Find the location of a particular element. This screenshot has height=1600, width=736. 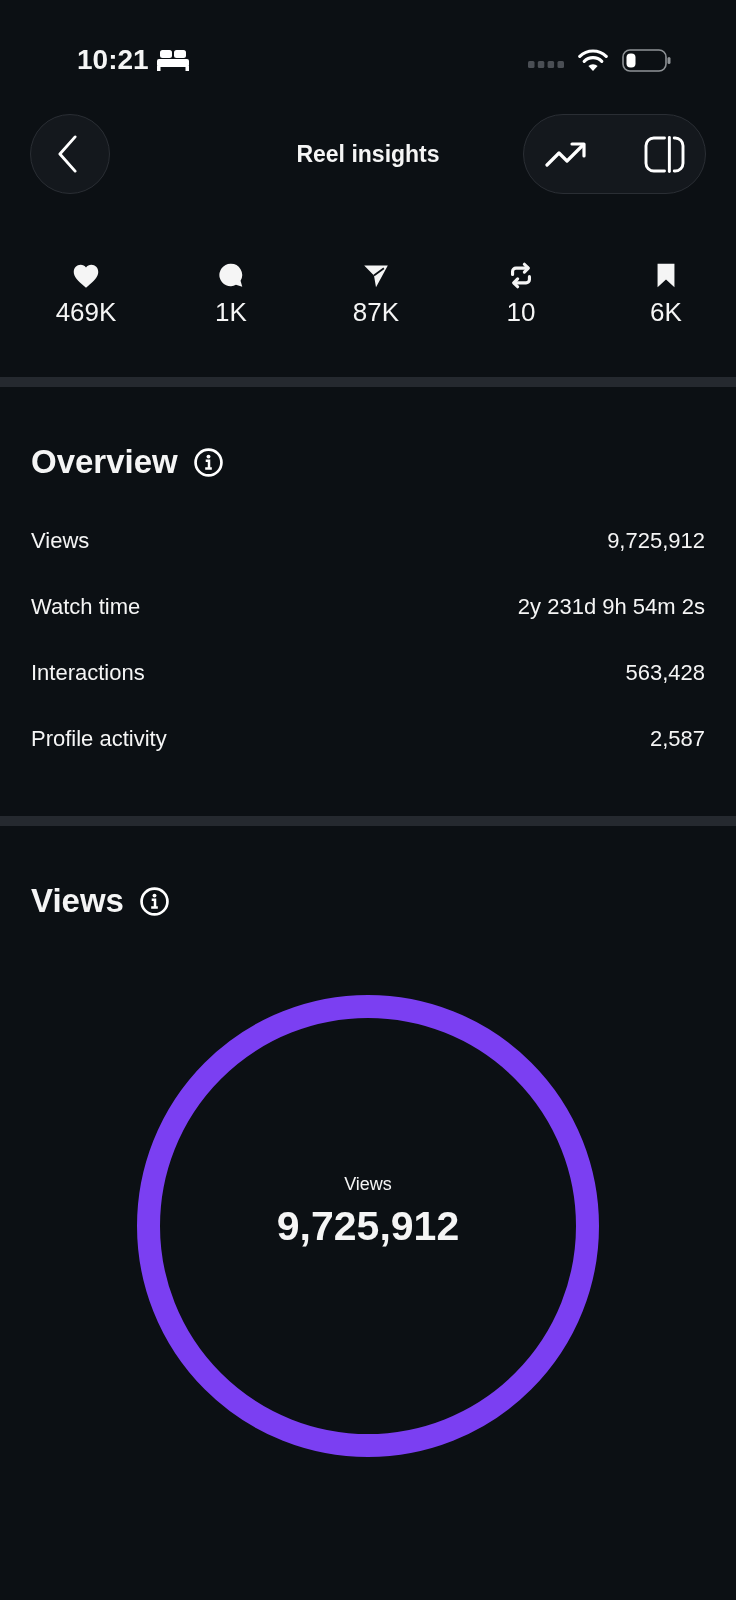

heart-icon is located at coordinates (86, 275).